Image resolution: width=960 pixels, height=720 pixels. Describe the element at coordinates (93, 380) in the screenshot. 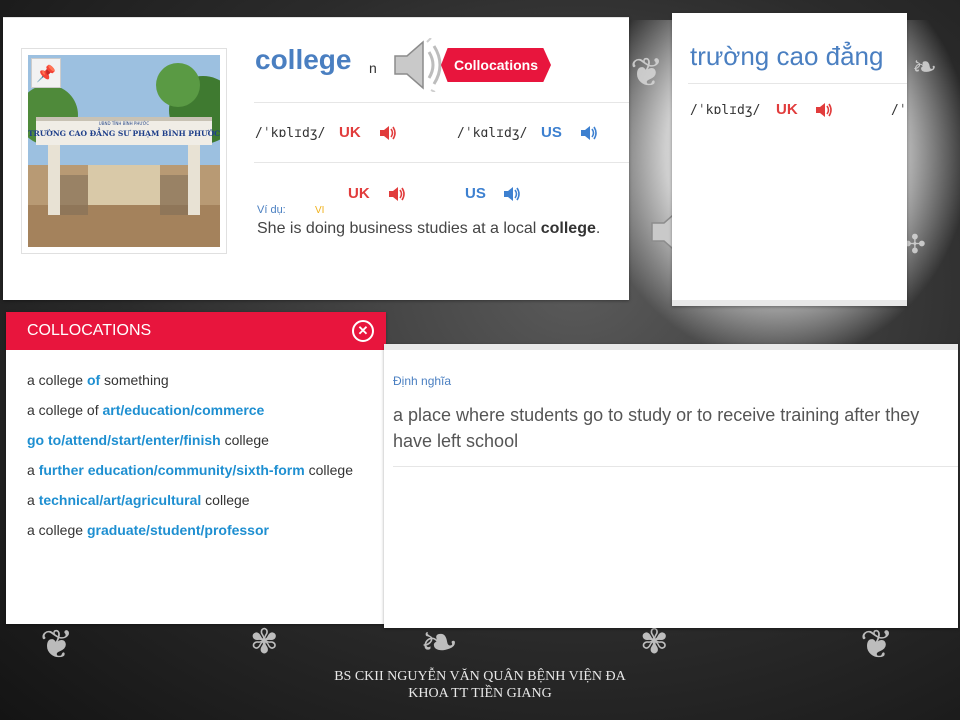

I see `collocation-highlight: of` at that location.